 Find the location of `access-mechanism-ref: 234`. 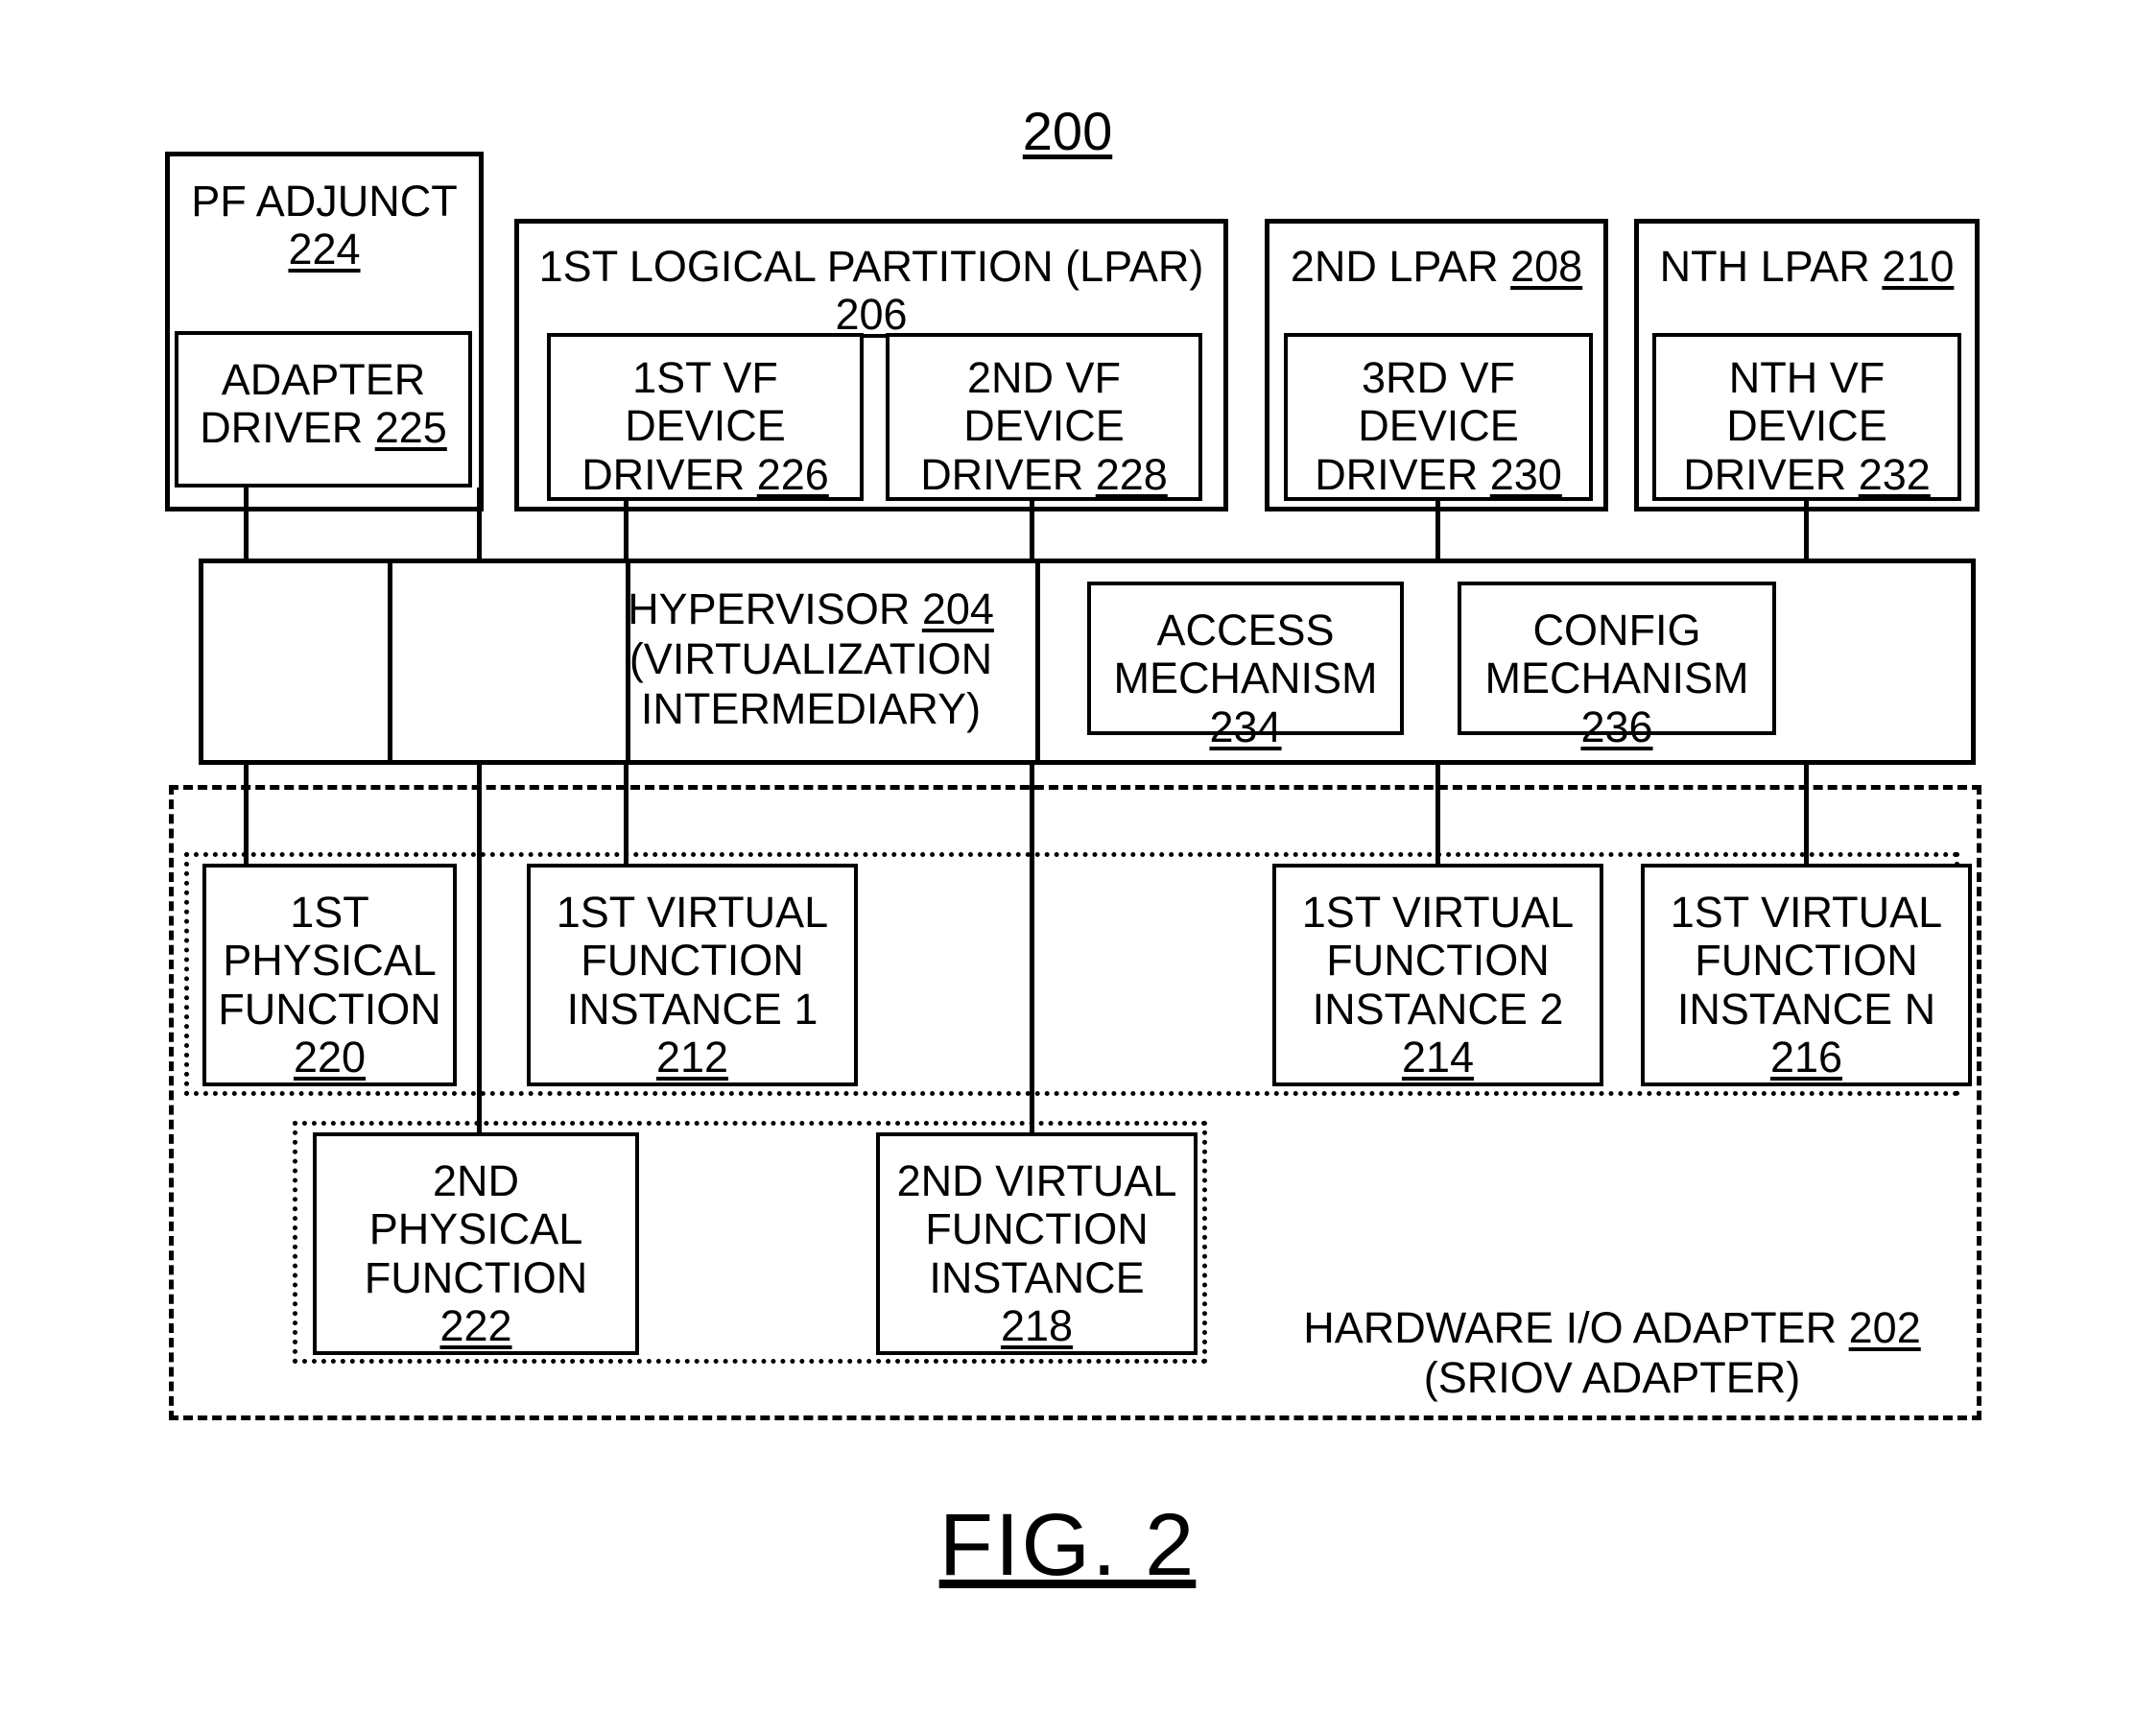

access-mechanism-ref: 234 is located at coordinates (1245, 726).